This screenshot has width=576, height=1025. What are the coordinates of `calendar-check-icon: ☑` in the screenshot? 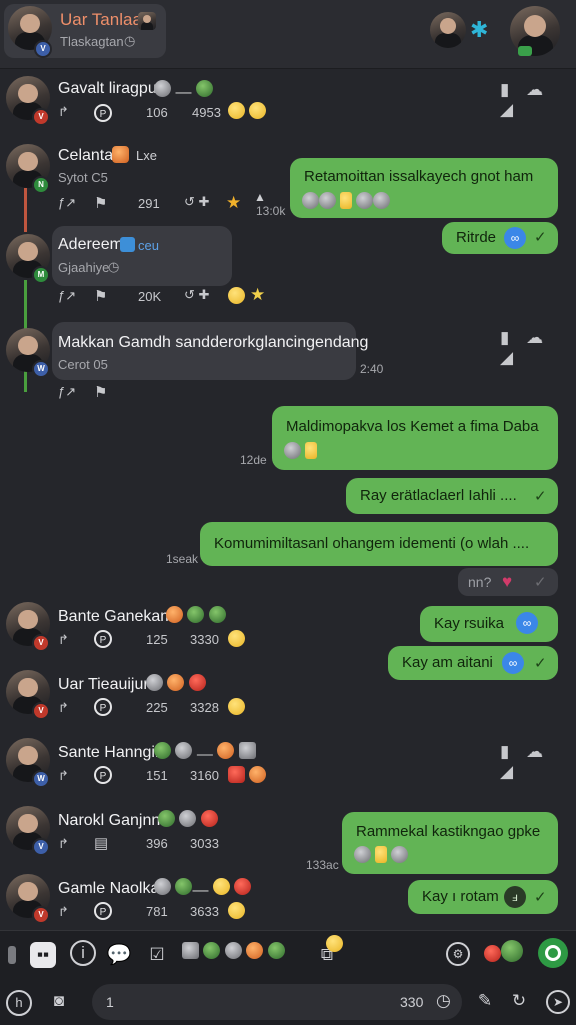 It's located at (157, 955).